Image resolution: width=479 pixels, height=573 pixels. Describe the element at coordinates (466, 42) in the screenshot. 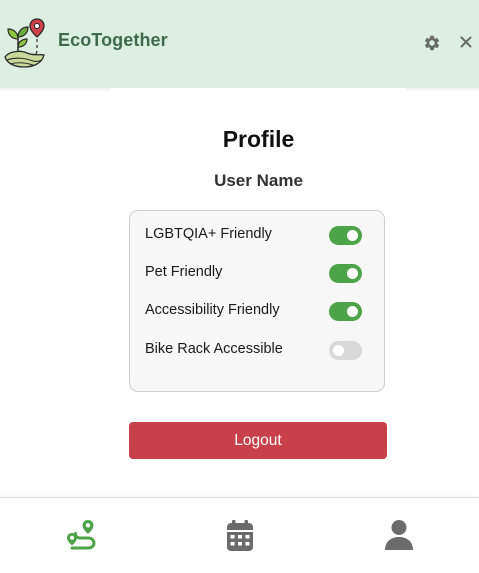

I see `close-icon` at that location.